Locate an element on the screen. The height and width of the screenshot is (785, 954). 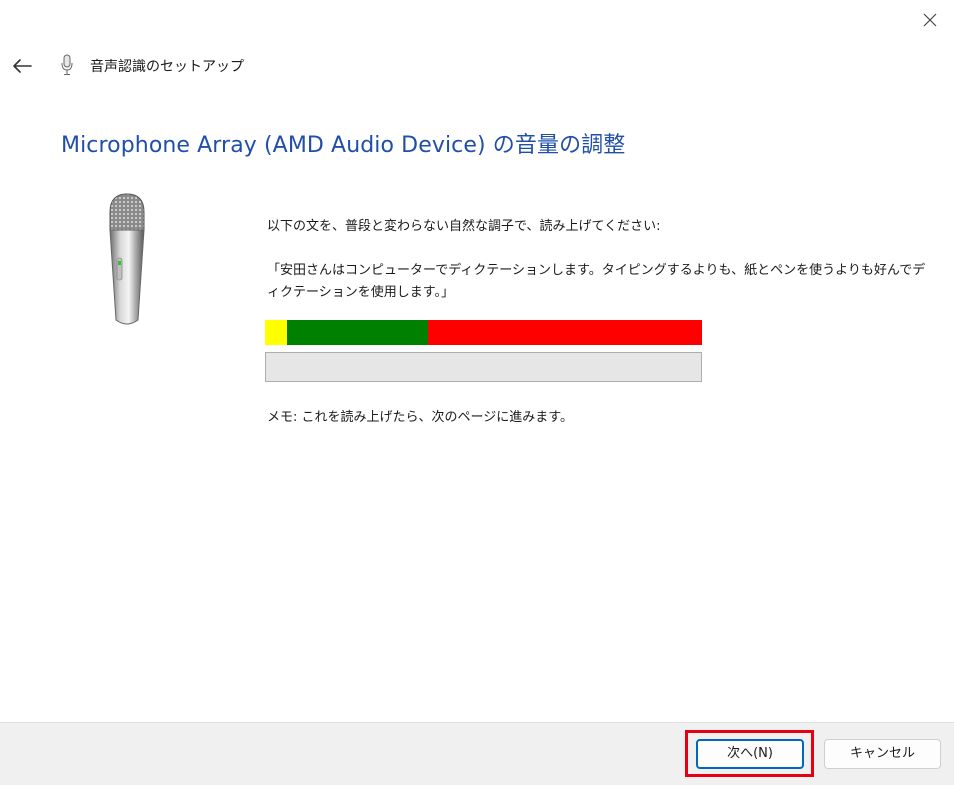
next-button: 次へ(N) is located at coordinates (750, 754).